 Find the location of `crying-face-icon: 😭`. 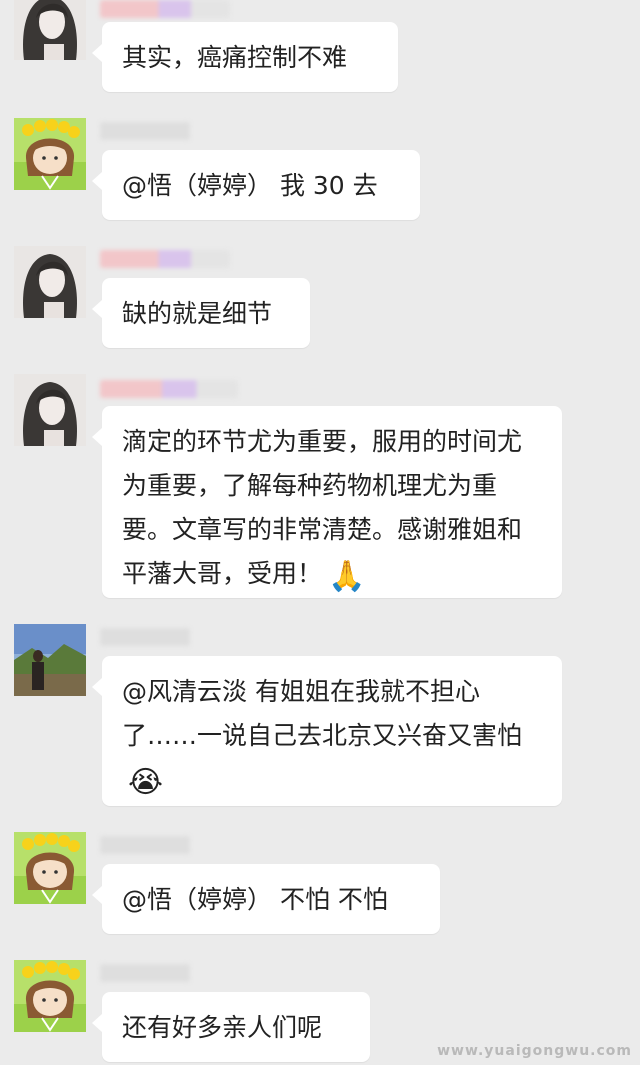

crying-face-icon: 😭 is located at coordinates (146, 782).